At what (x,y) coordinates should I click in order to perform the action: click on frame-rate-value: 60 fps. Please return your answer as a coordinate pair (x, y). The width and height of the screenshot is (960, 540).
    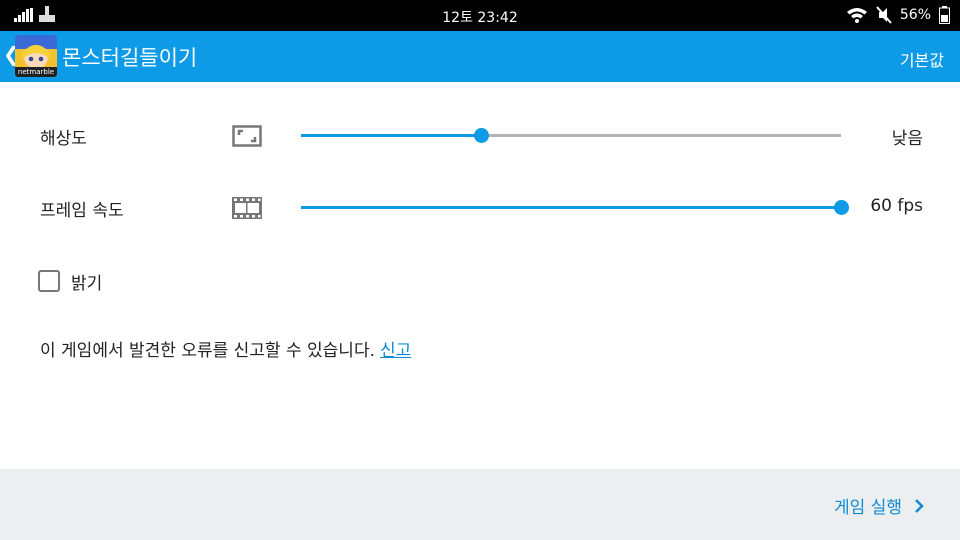
    Looking at the image, I should click on (896, 206).